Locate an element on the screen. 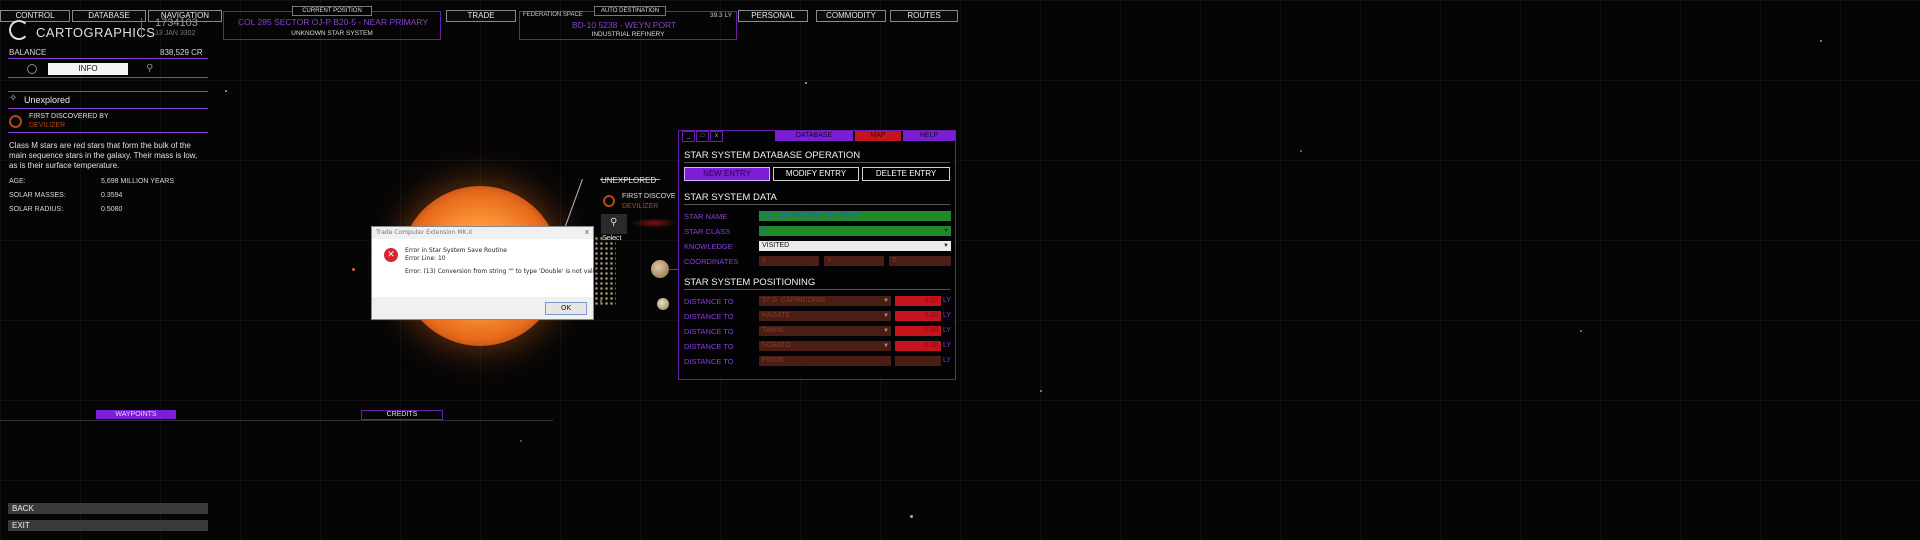  window-controls: _ □ x is located at coordinates (702, 136).